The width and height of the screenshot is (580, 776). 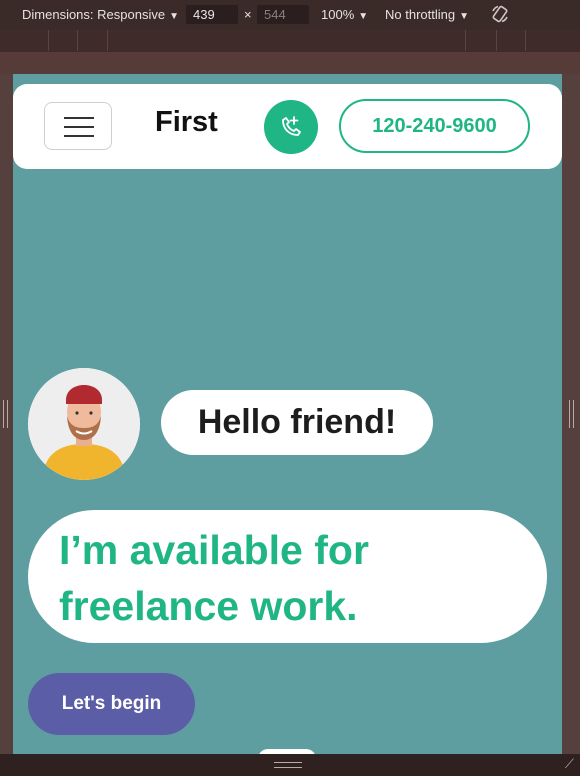 I want to click on right-resize-handle, so click(x=571, y=414).